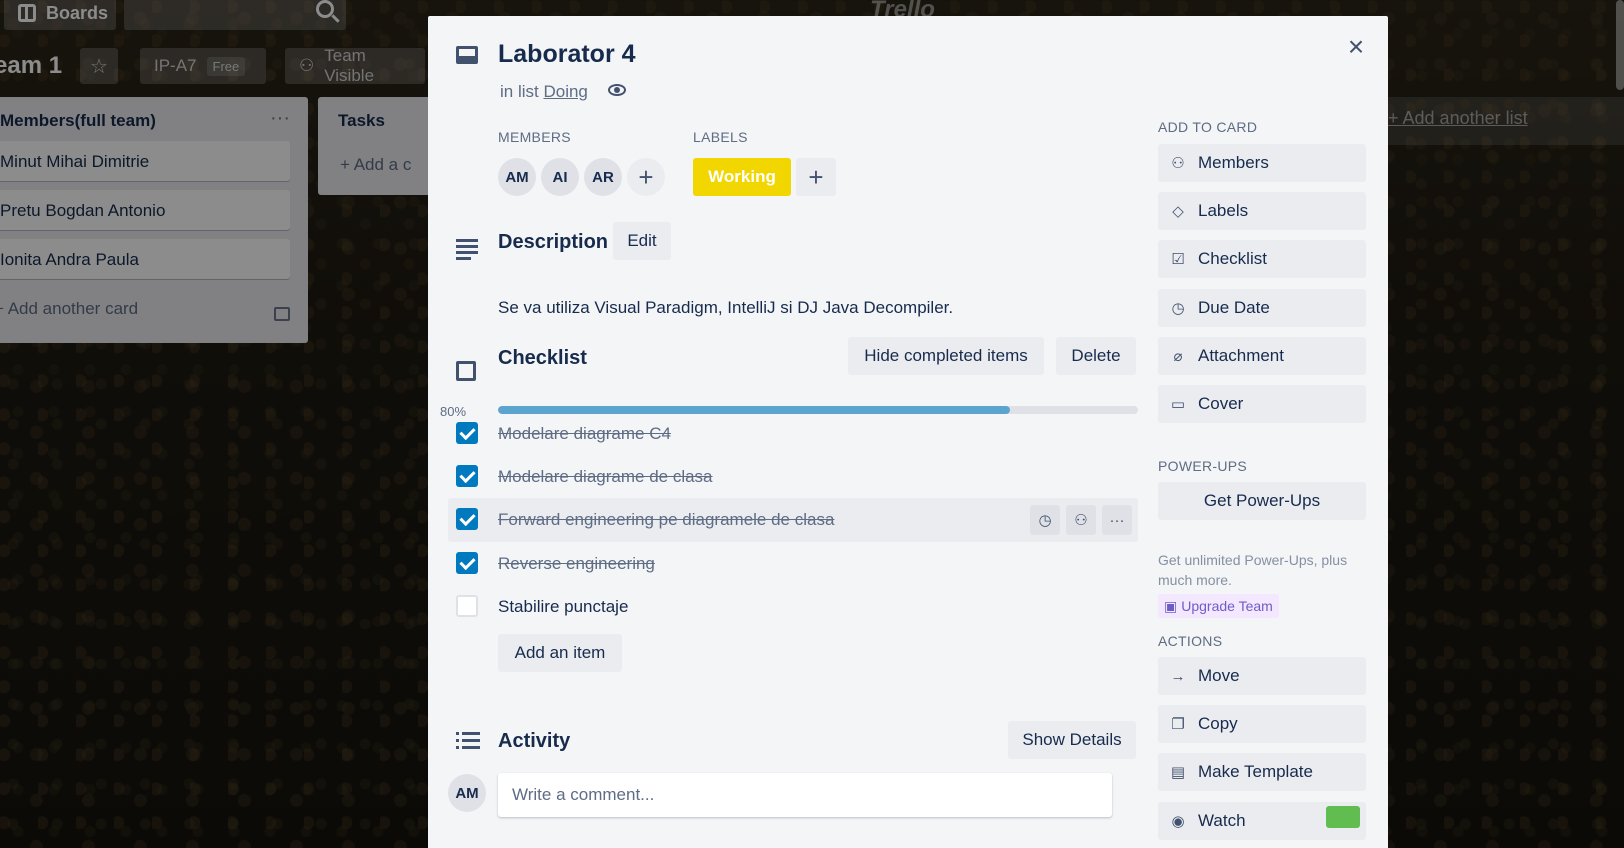  I want to click on sidebar-button-label: Cover, so click(1221, 403).